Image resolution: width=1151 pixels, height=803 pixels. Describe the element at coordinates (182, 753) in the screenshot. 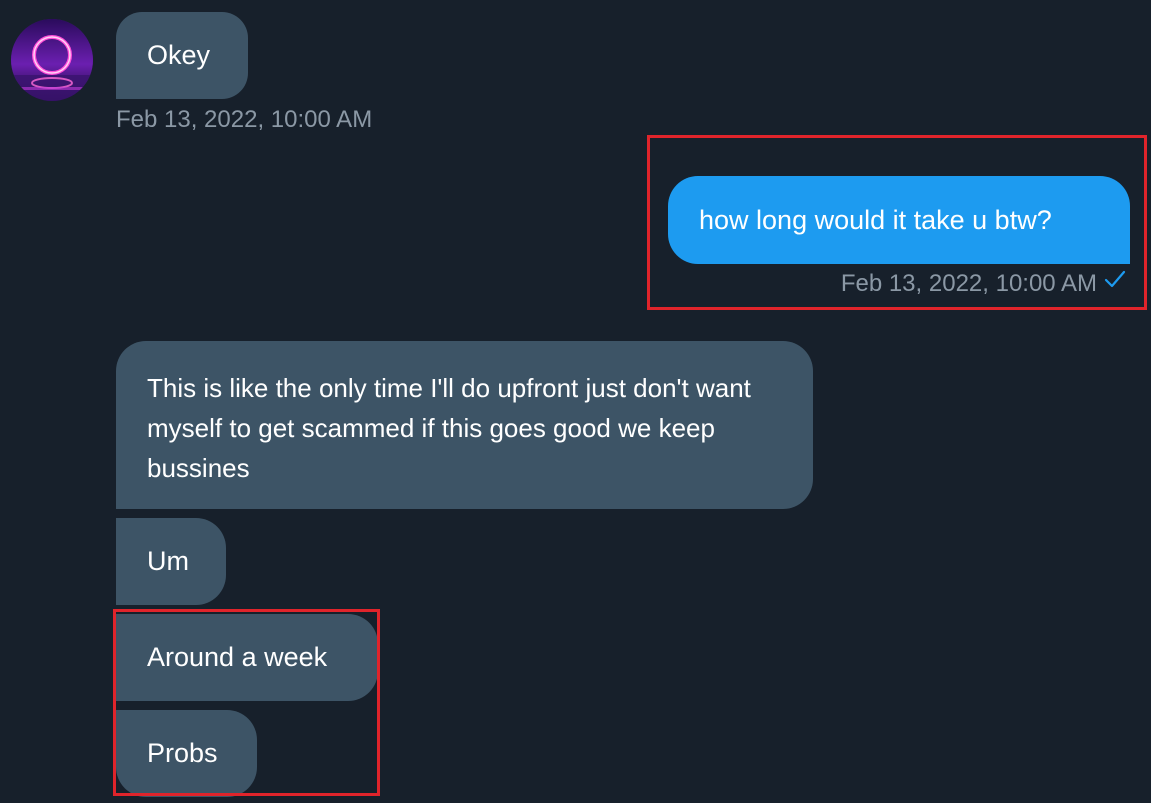

I see `message-text: Probs` at that location.